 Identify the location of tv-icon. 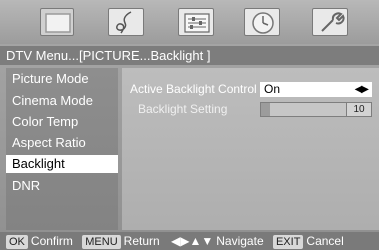
(58, 23).